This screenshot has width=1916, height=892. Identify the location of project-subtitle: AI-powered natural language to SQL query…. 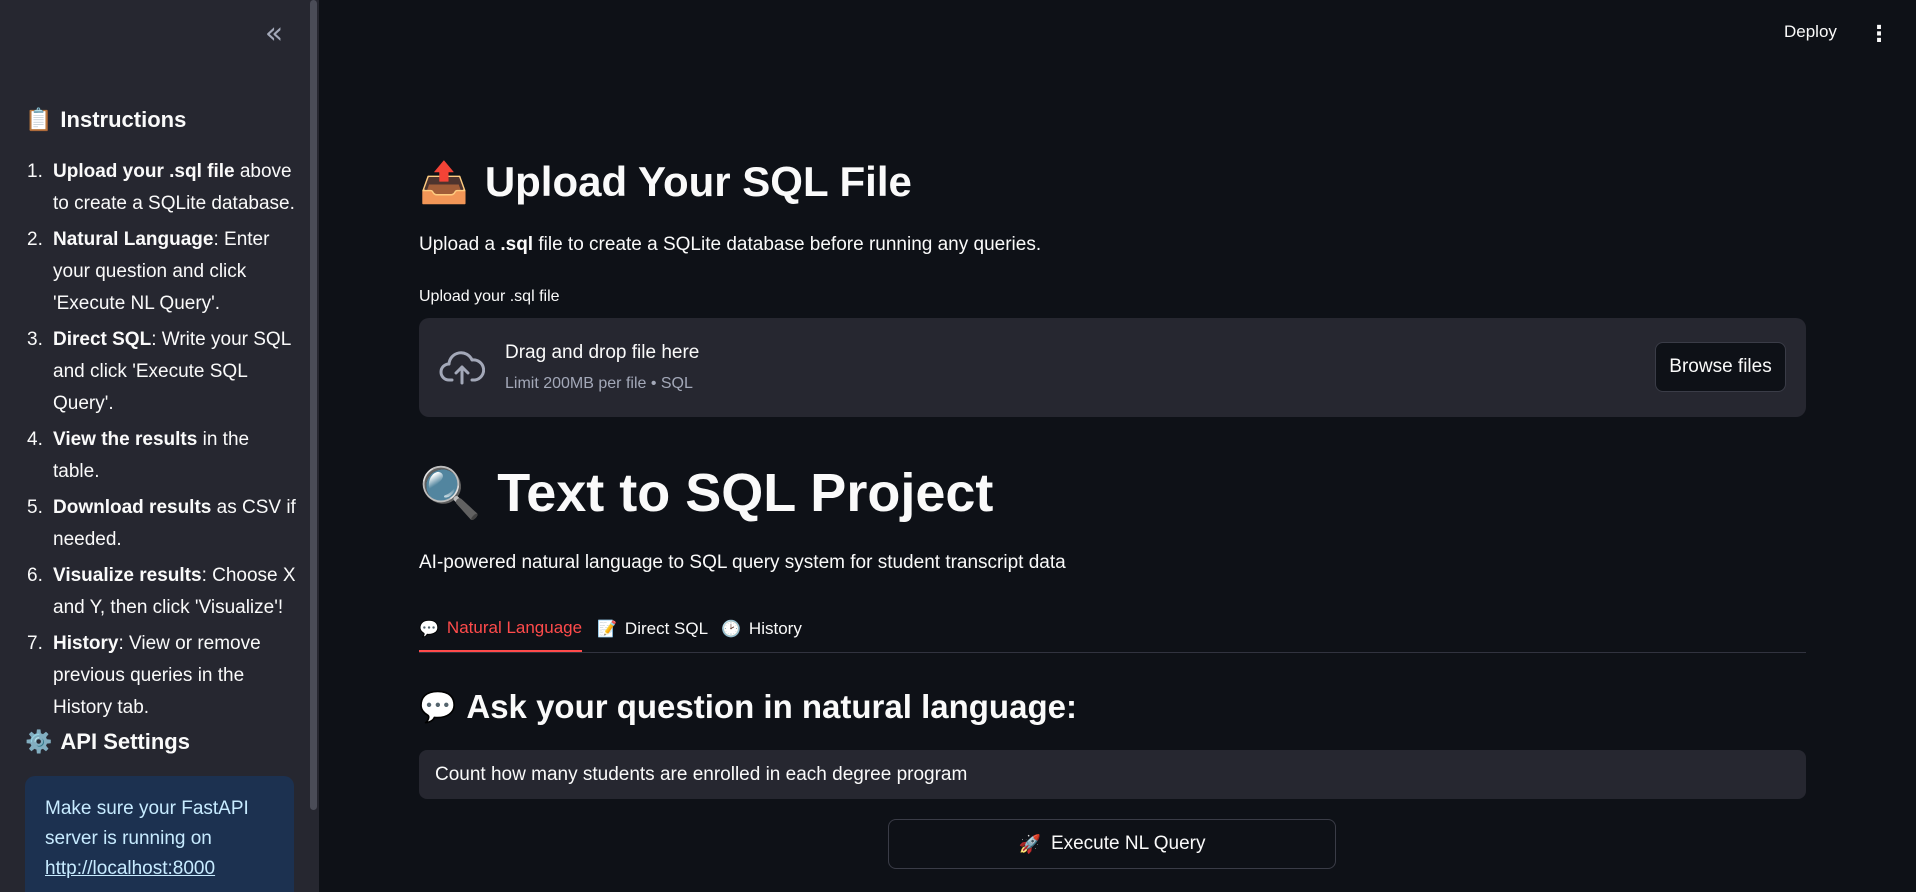
(742, 562).